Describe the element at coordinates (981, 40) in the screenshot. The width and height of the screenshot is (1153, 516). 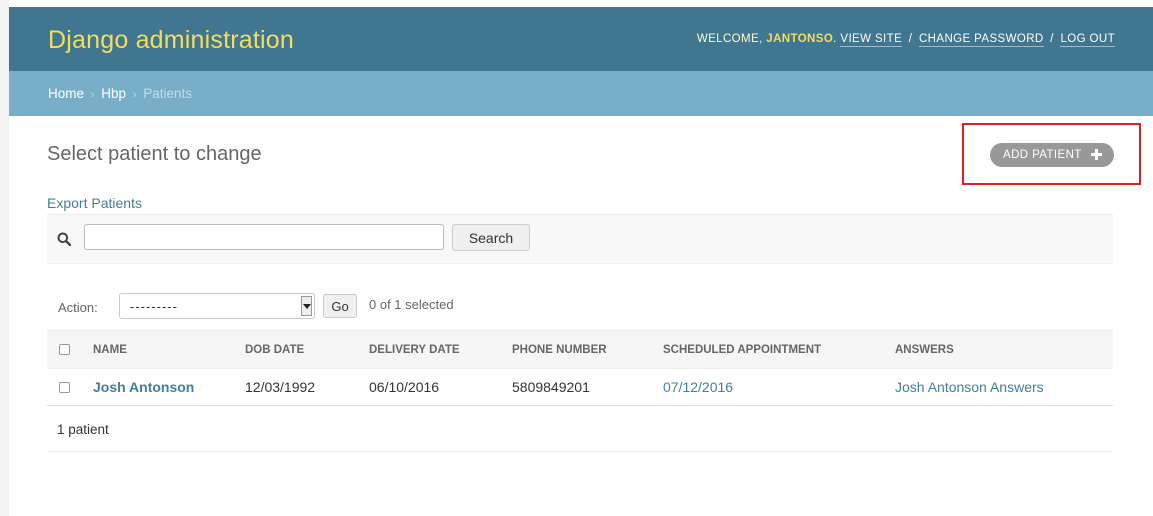
I see `change-password-link: Change password` at that location.